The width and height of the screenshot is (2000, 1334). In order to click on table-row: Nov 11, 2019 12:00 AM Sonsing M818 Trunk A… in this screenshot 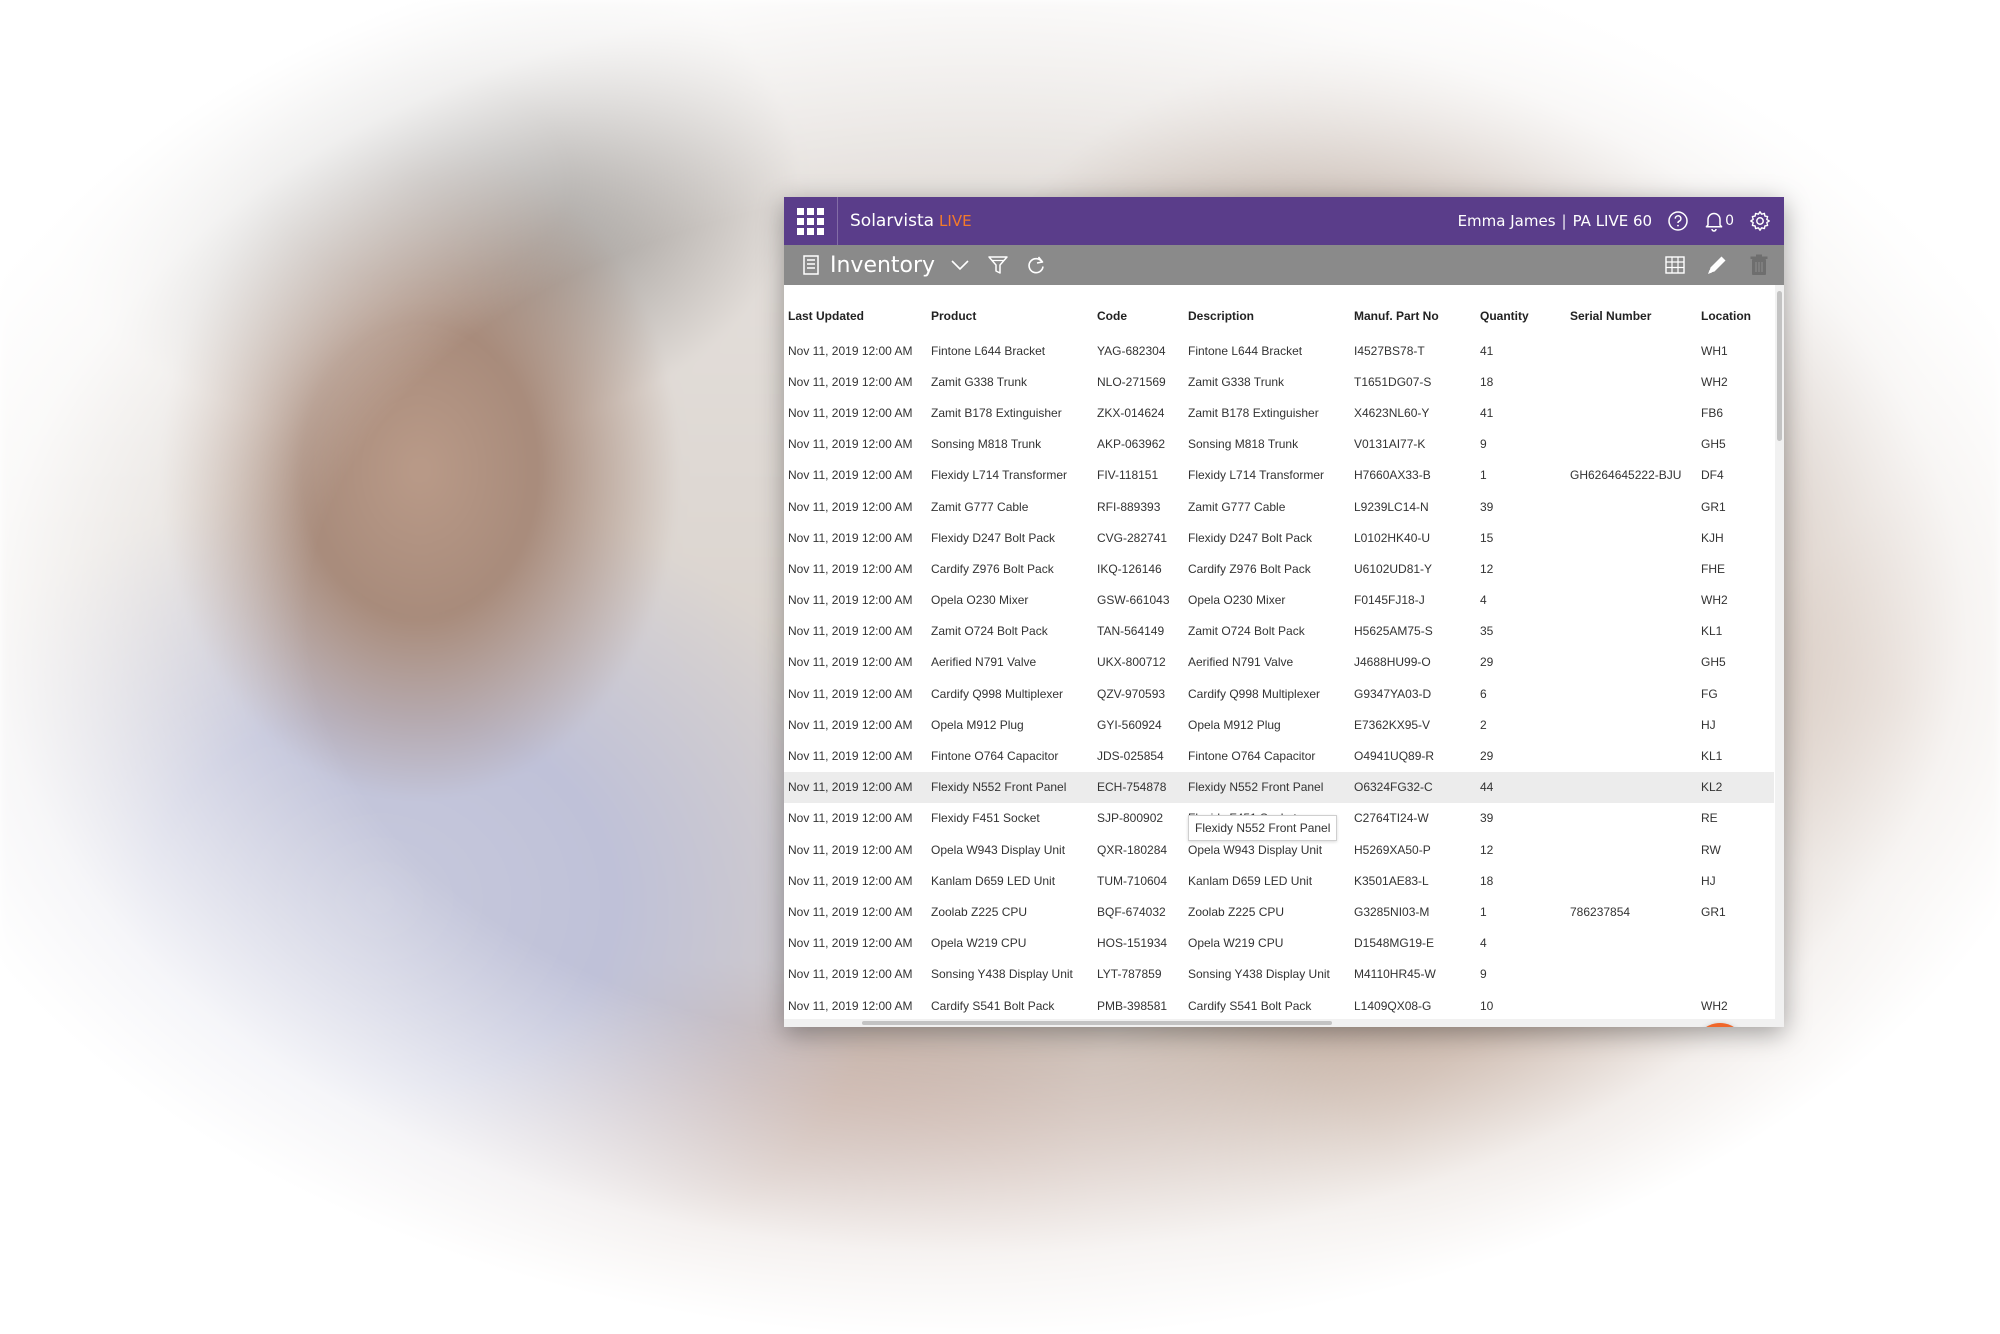, I will do `click(1279, 444)`.